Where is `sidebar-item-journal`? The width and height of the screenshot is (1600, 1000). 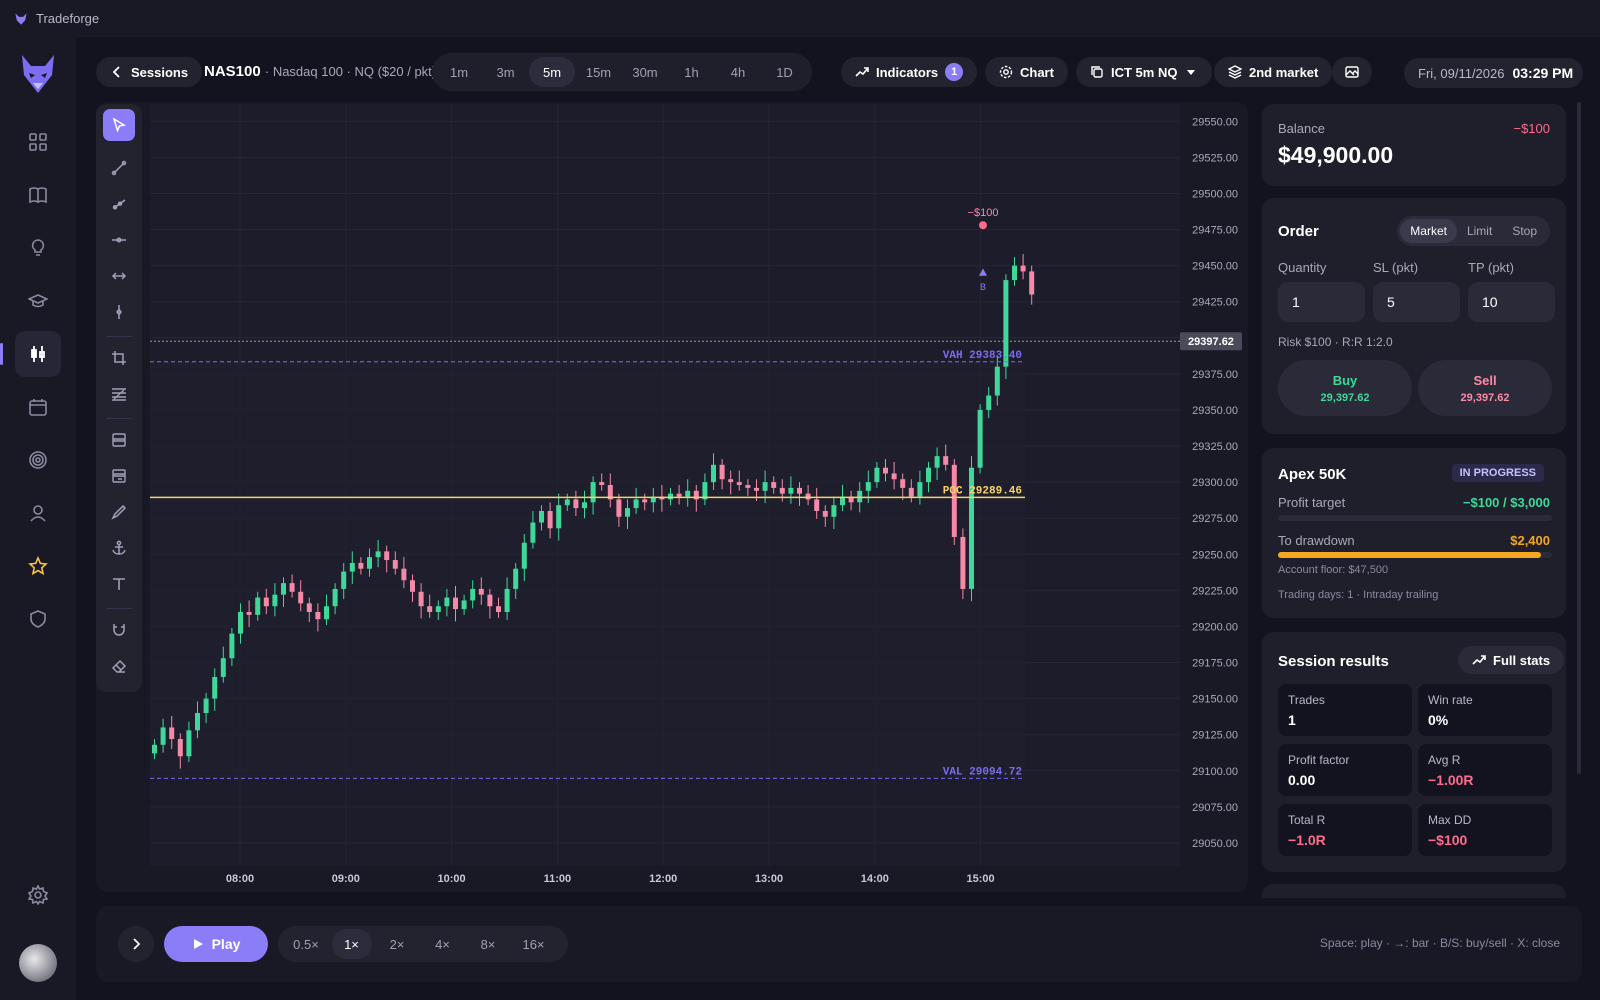
sidebar-item-journal is located at coordinates (38, 195).